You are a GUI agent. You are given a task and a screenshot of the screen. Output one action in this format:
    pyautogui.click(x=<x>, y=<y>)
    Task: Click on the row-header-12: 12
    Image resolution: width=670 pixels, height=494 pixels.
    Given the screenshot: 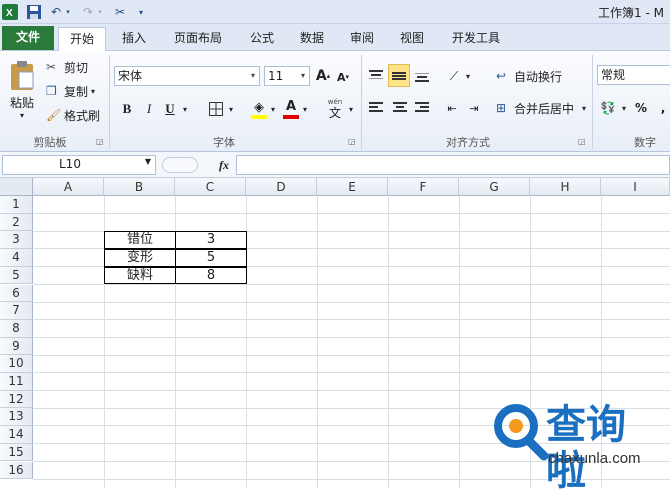 What is the action you would take?
    pyautogui.click(x=16, y=399)
    